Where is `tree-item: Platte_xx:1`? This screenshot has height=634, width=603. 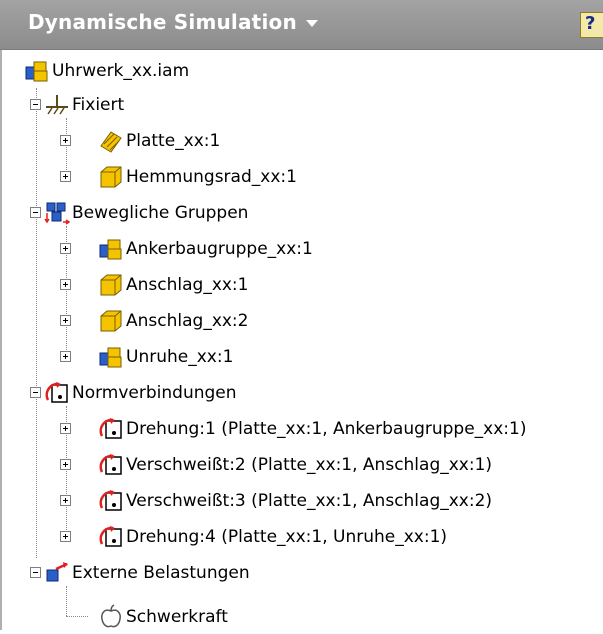 tree-item: Platte_xx:1 is located at coordinates (159, 141).